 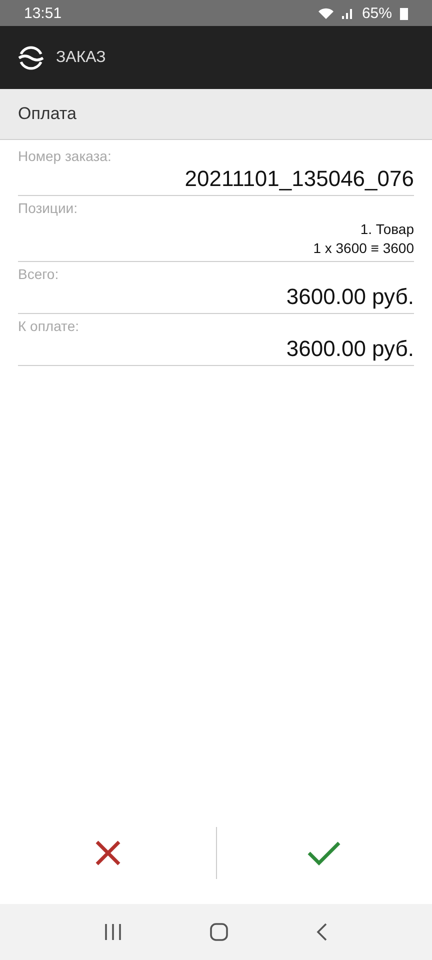 What do you see at coordinates (299, 179) in the screenshot?
I see `field-value: 20211101_135046_076` at bounding box center [299, 179].